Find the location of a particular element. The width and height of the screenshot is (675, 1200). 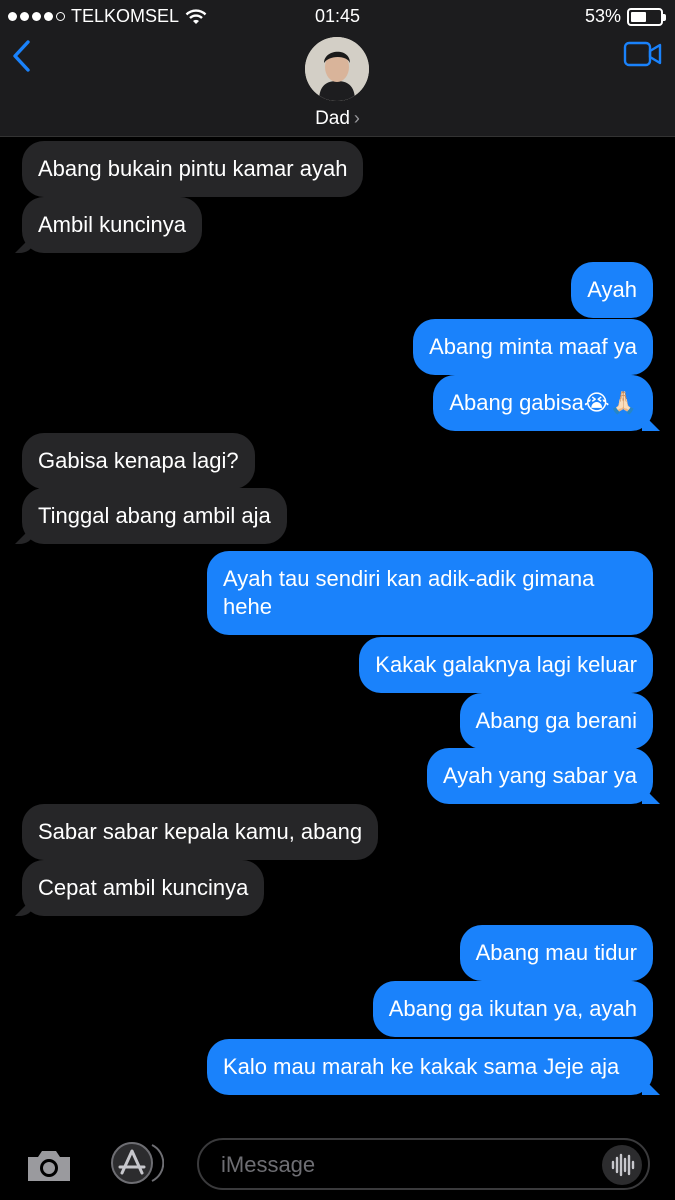

message-bubble-outgoing: Abang gabisa😭🙏🏻 is located at coordinates (543, 403).